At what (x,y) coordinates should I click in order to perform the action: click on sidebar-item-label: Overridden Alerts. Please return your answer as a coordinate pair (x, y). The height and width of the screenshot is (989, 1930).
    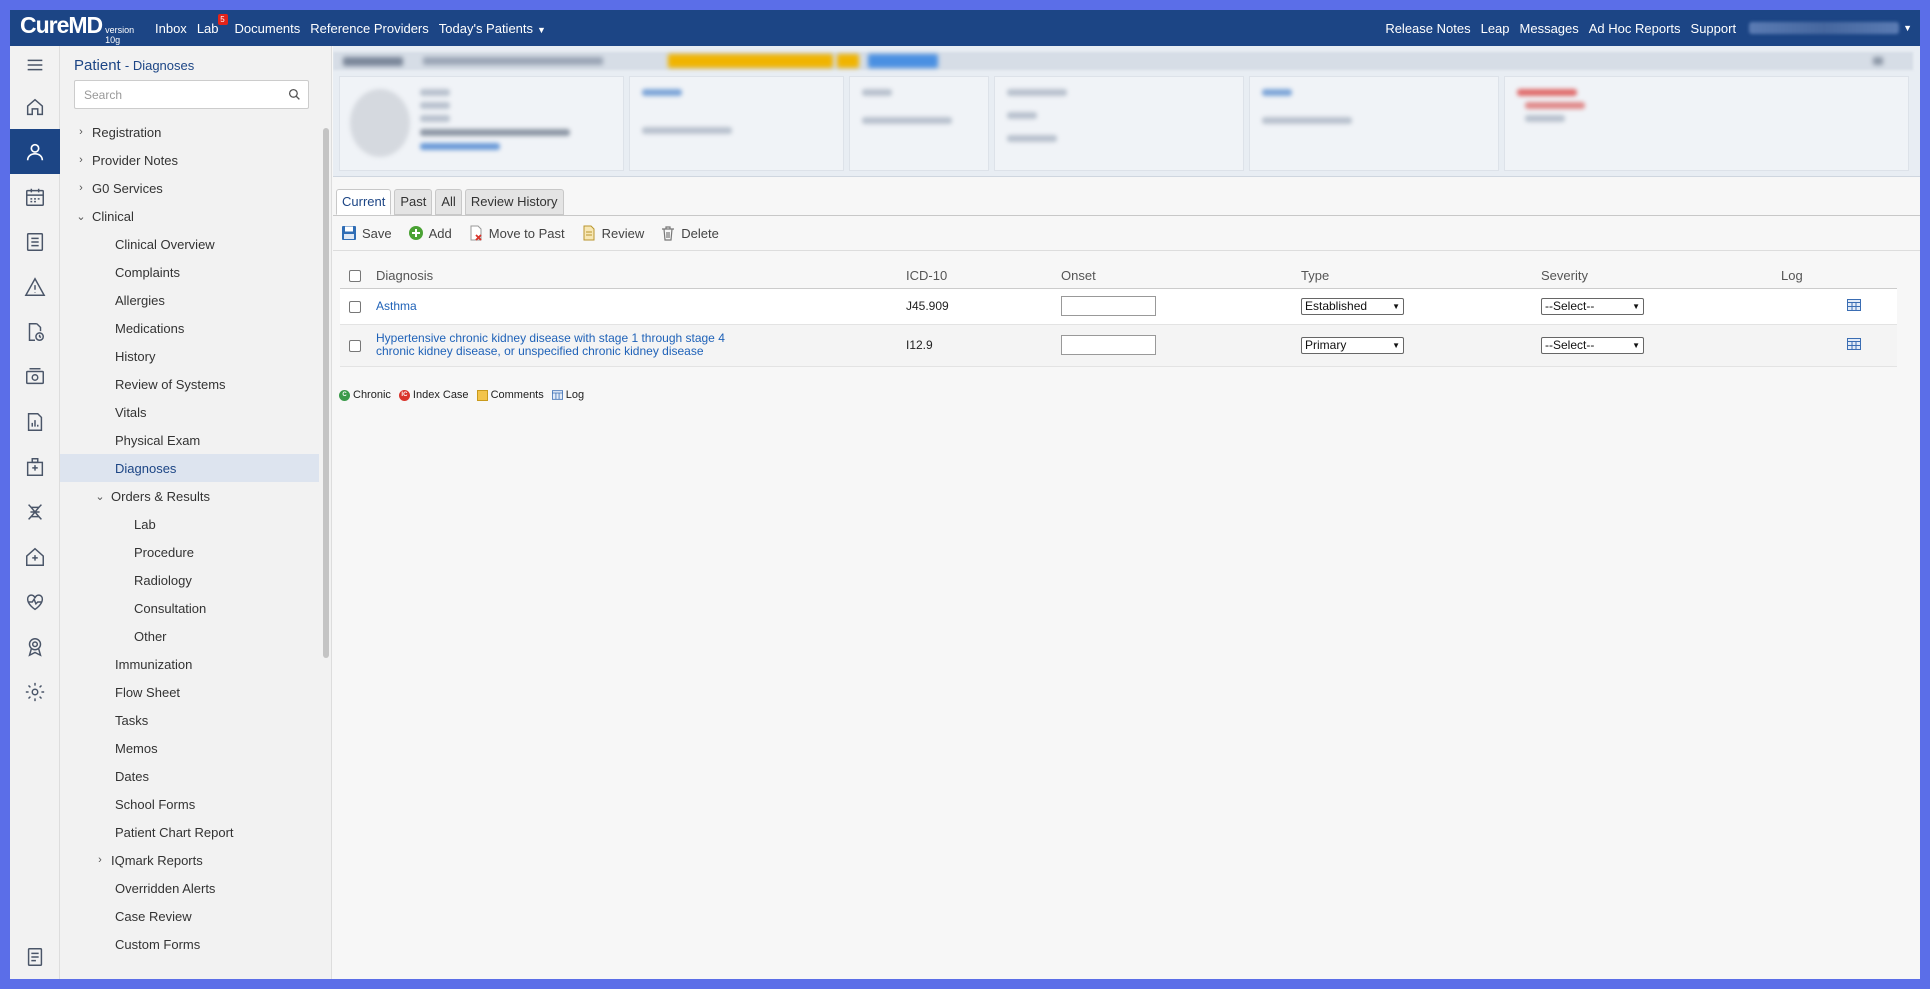
    Looking at the image, I should click on (165, 888).